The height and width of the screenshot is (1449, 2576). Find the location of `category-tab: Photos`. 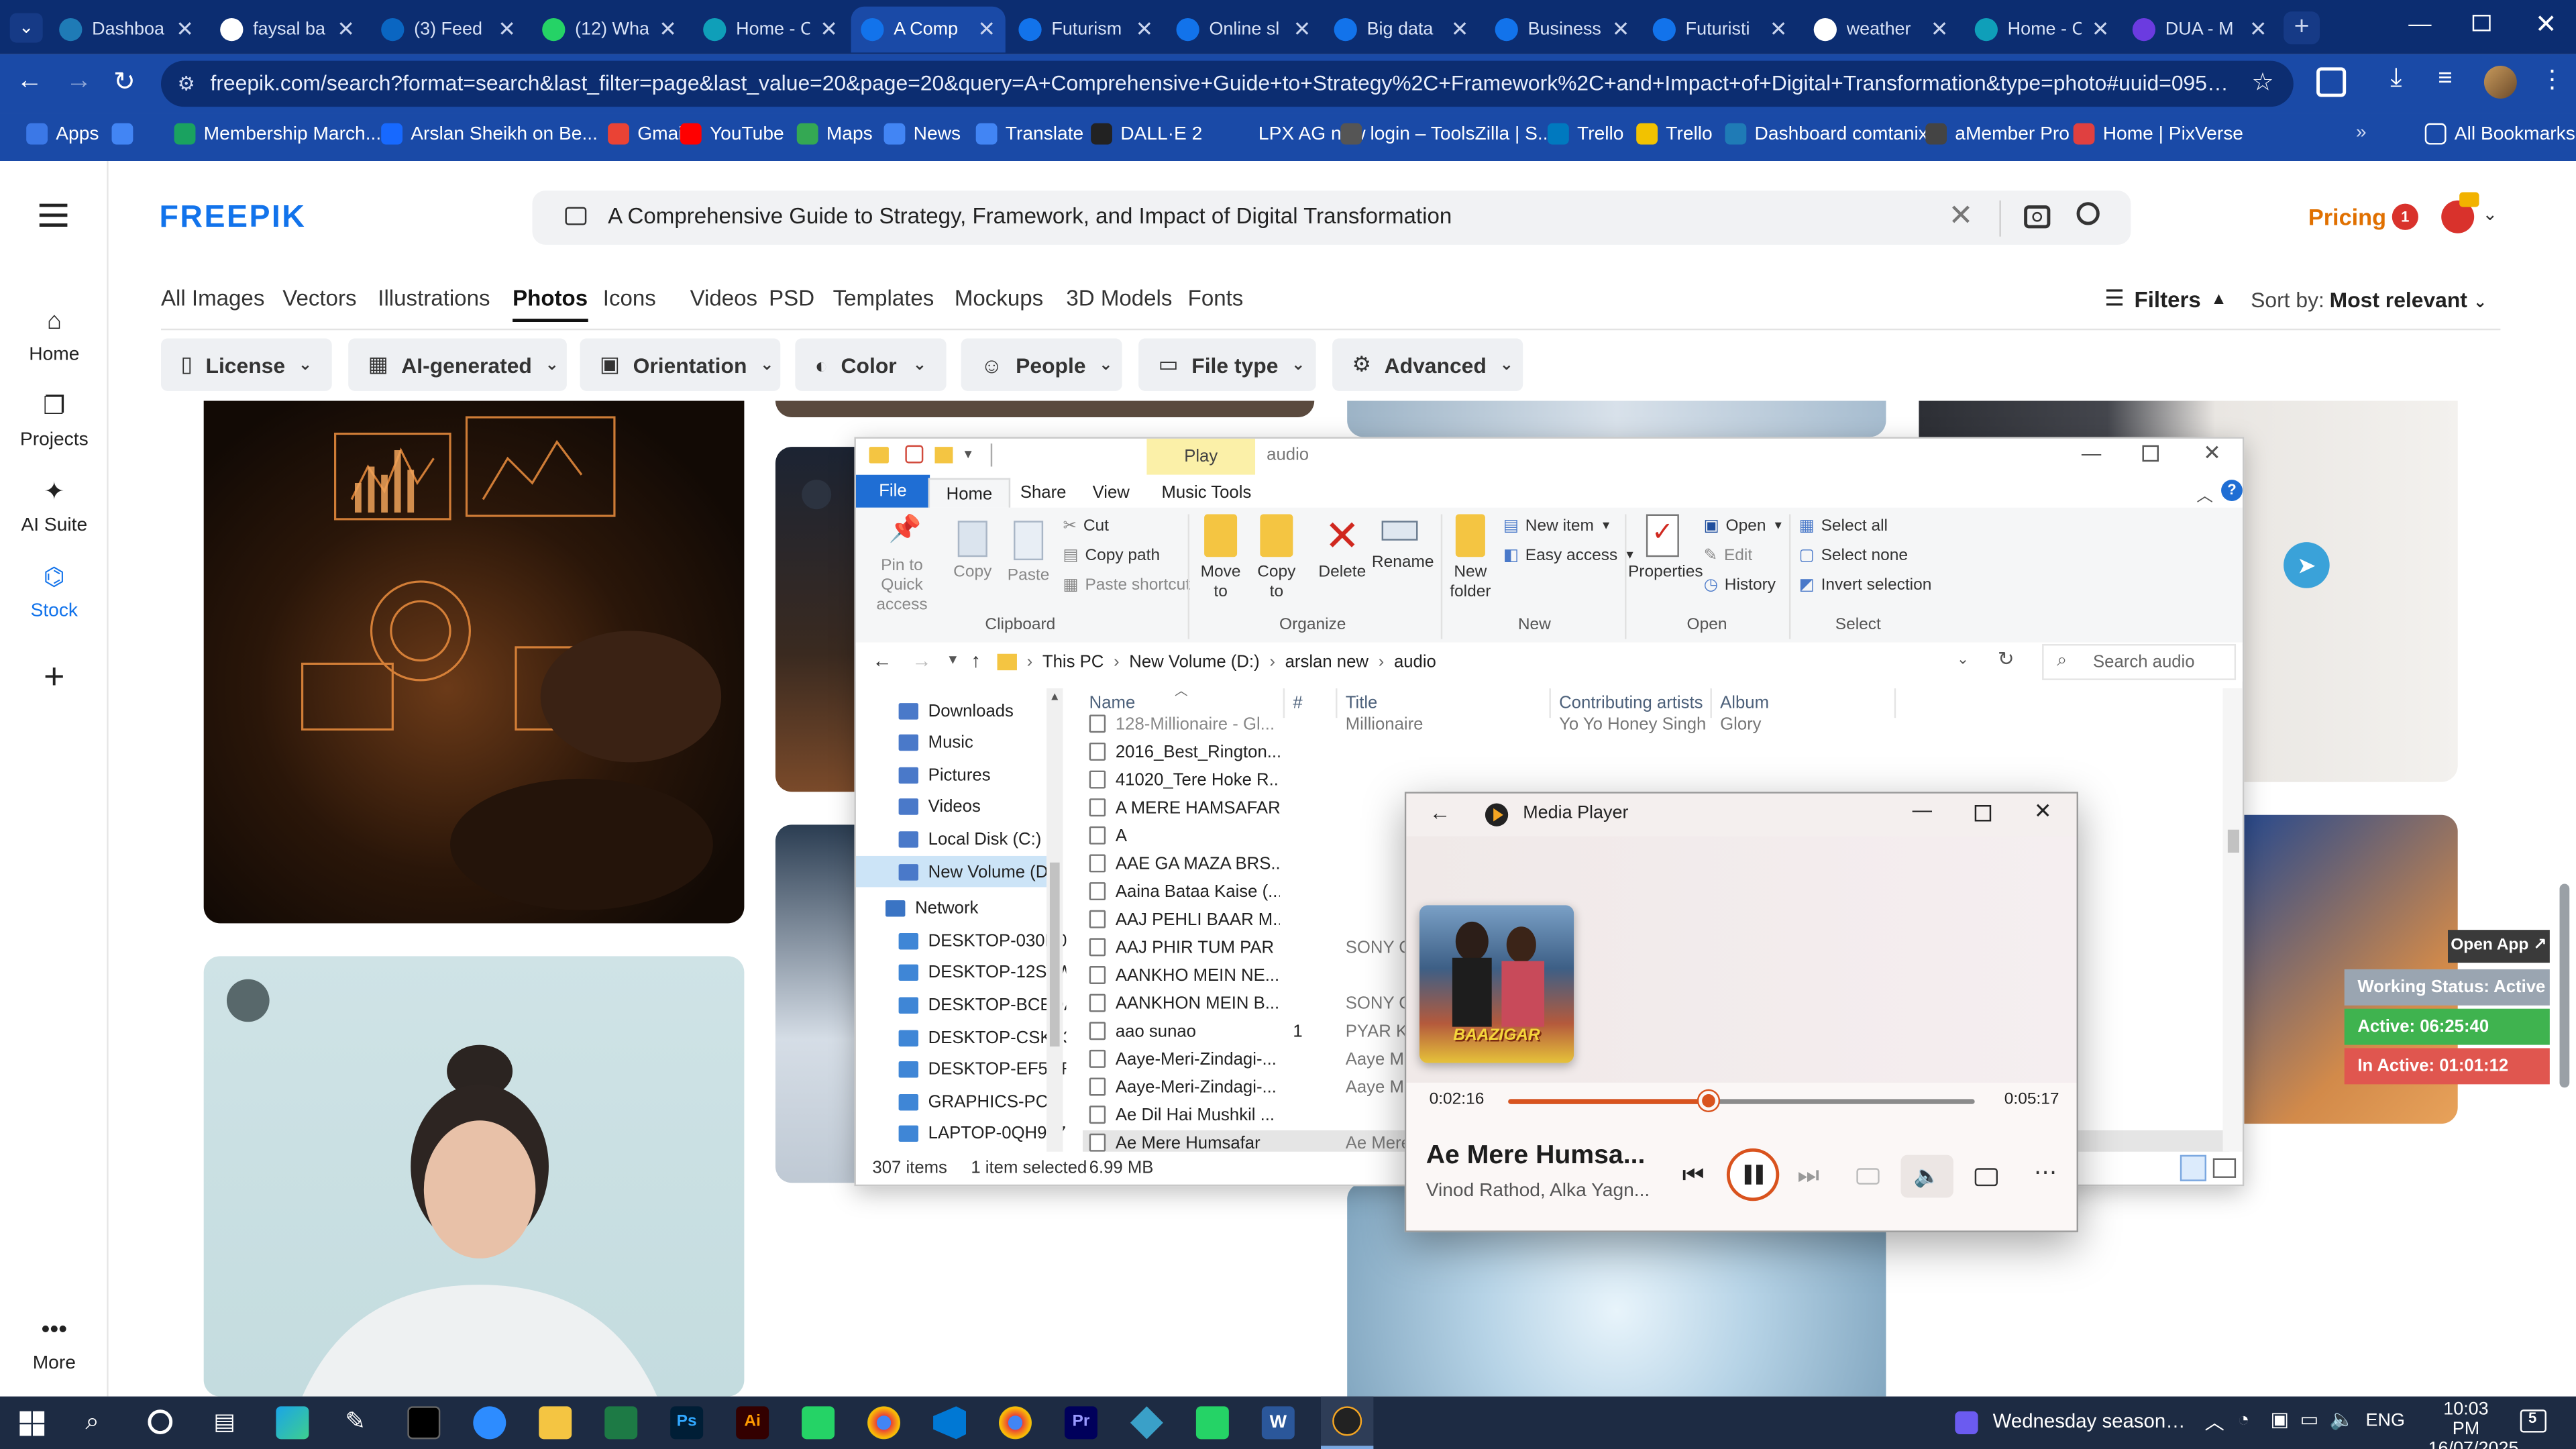

category-tab: Photos is located at coordinates (550, 304).